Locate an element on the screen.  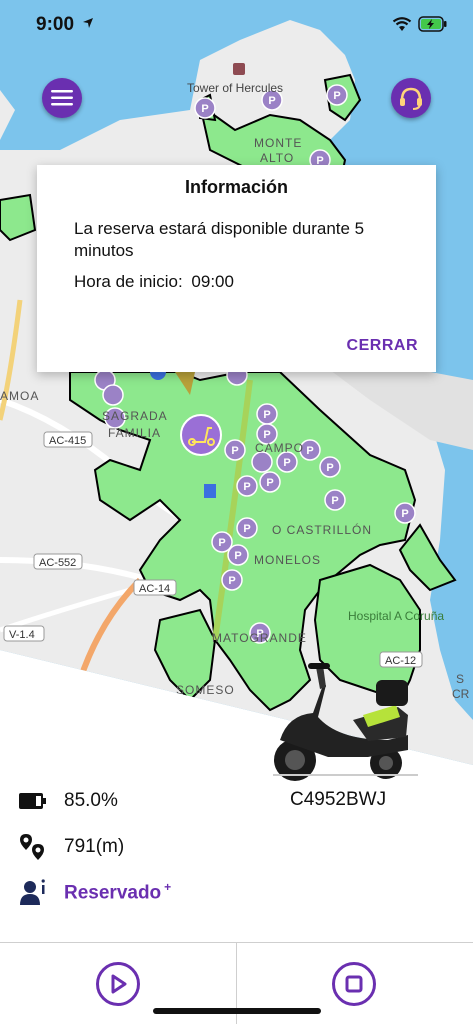
stop-icon is located at coordinates (354, 984).